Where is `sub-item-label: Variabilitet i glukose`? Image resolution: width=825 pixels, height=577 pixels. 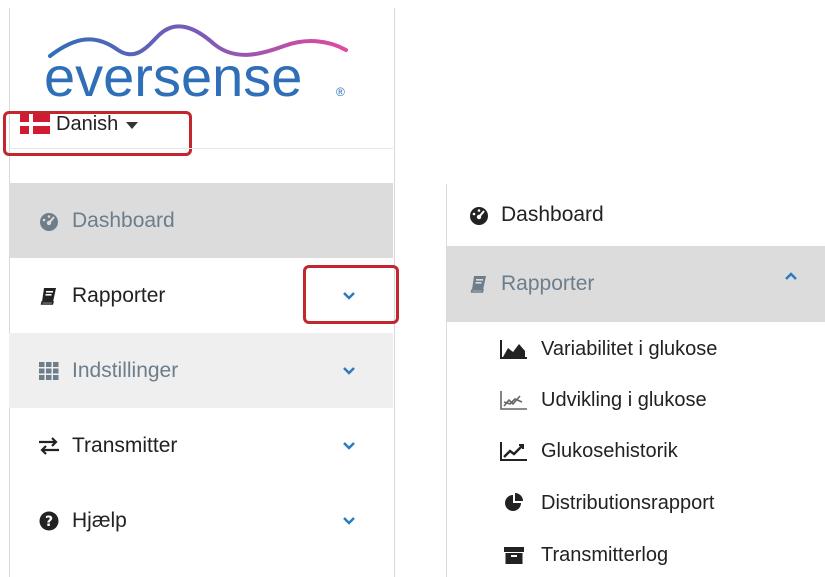
sub-item-label: Variabilitet i glukose is located at coordinates (629, 348).